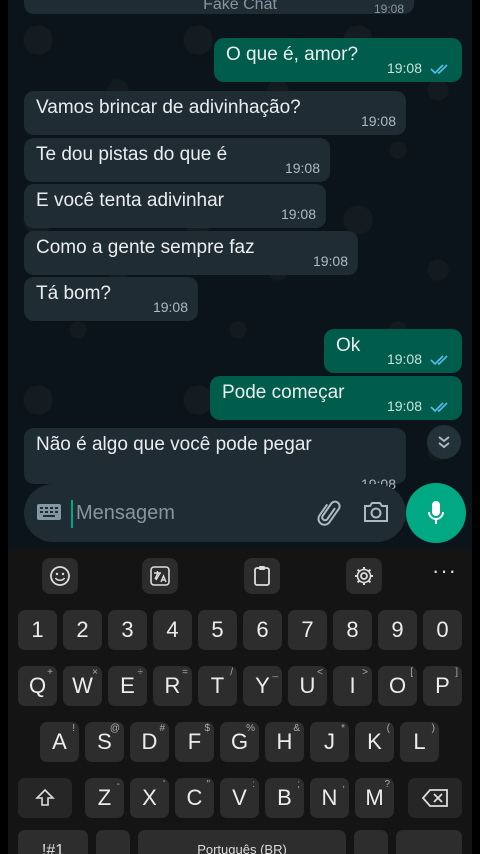 This screenshot has height=854, width=480. What do you see at coordinates (275, 672) in the screenshot?
I see `key-alt-label: _` at bounding box center [275, 672].